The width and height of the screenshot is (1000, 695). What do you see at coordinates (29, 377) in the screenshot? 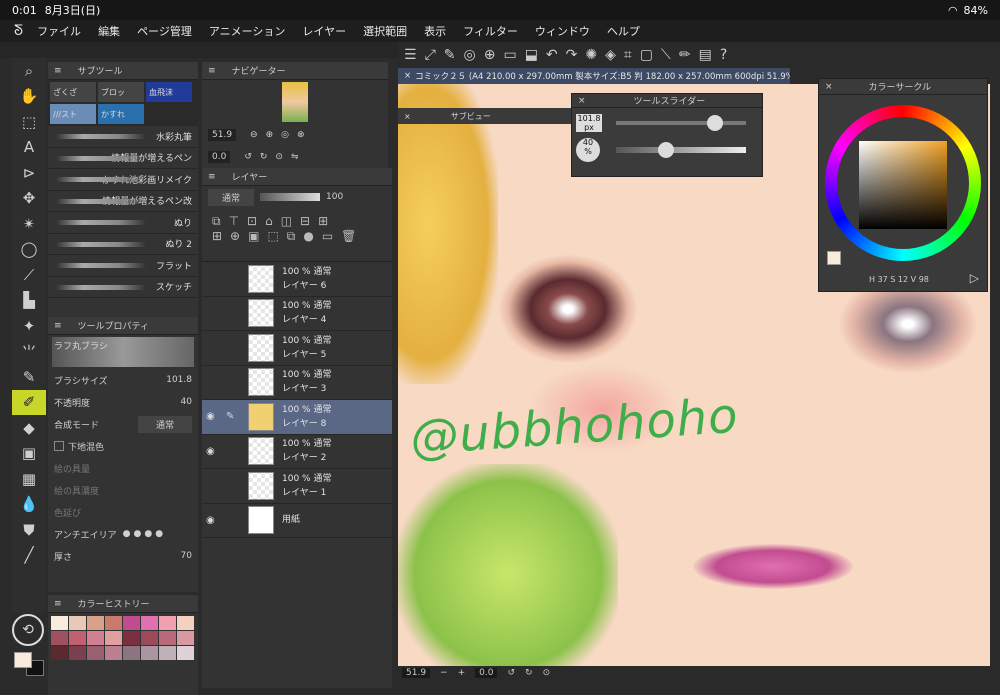
I see `pen-tool-icon: ✎` at bounding box center [29, 377].